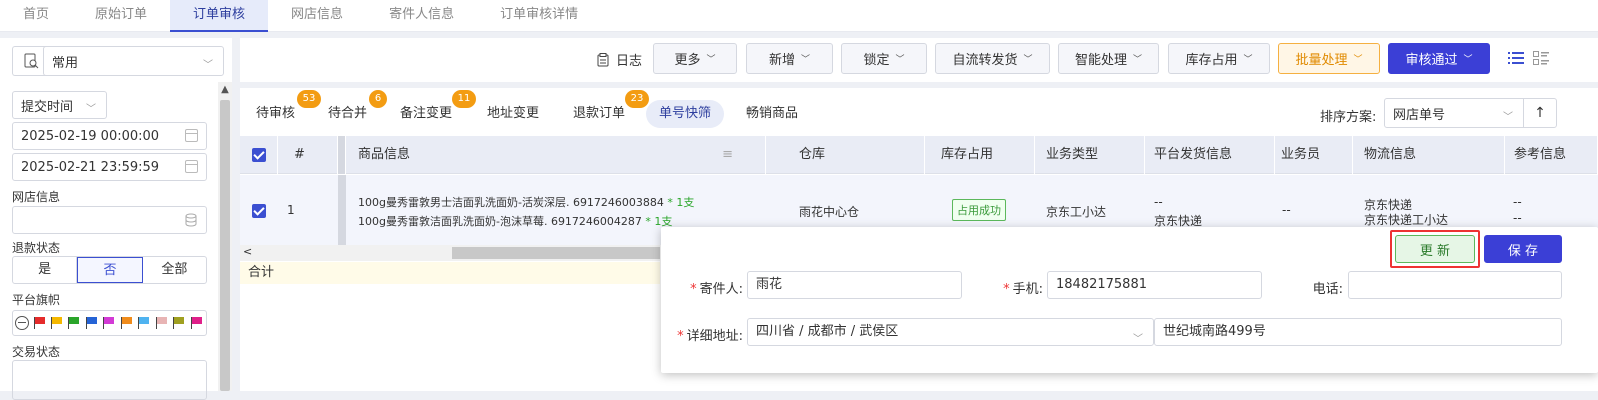 Image resolution: width=1598 pixels, height=400 pixels. I want to click on smart-process-button: 智能处理 ﹀, so click(1108, 58).